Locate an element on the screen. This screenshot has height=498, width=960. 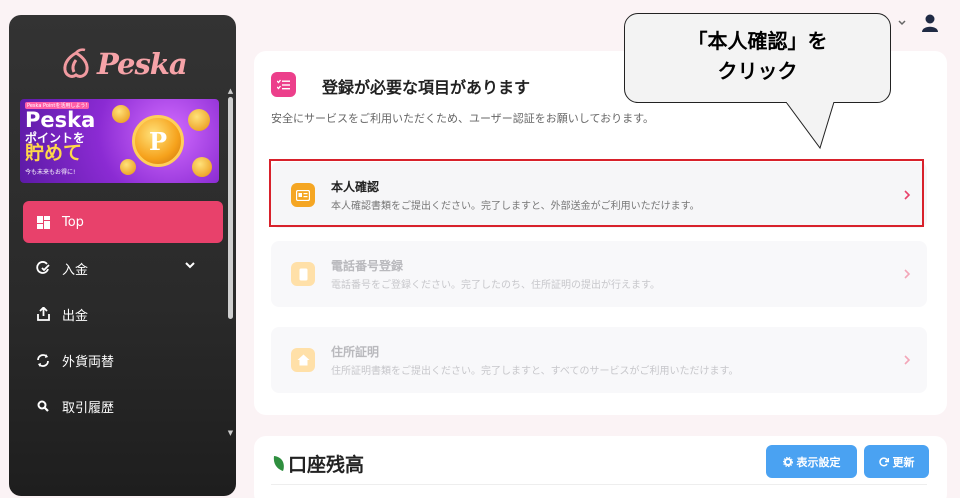
item-description: 本人確認書類をご提出ください。完了しますと、外部送金がご利用いただけます。 is located at coordinates (515, 206).